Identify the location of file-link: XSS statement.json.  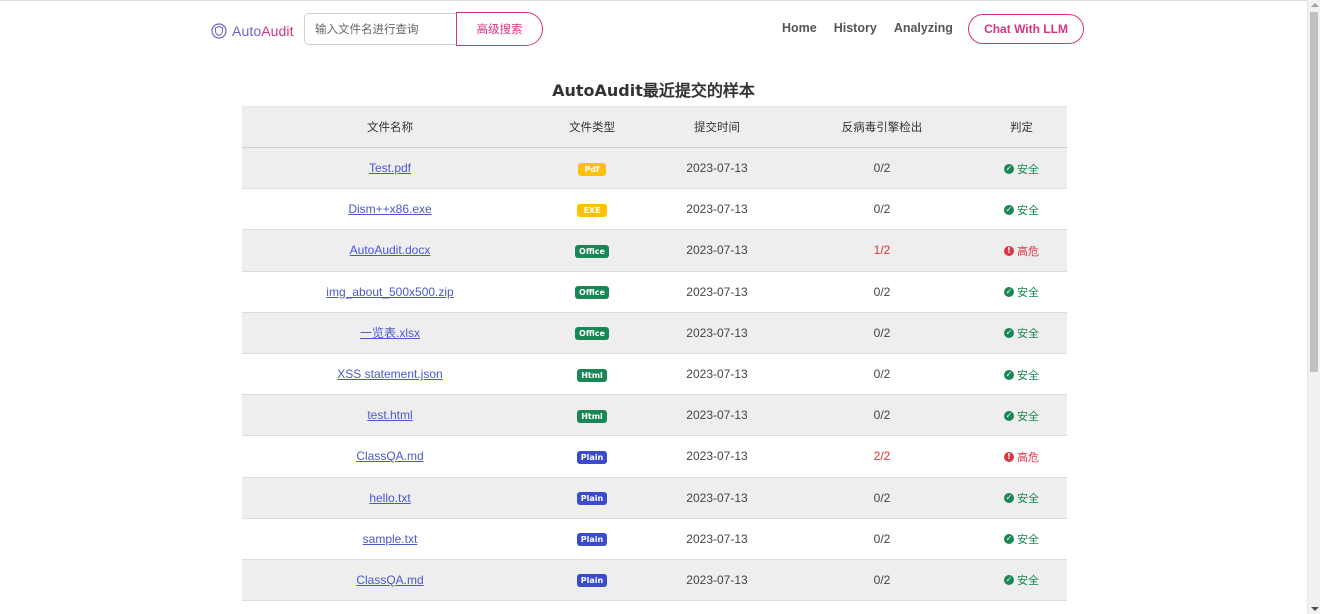
(389, 374).